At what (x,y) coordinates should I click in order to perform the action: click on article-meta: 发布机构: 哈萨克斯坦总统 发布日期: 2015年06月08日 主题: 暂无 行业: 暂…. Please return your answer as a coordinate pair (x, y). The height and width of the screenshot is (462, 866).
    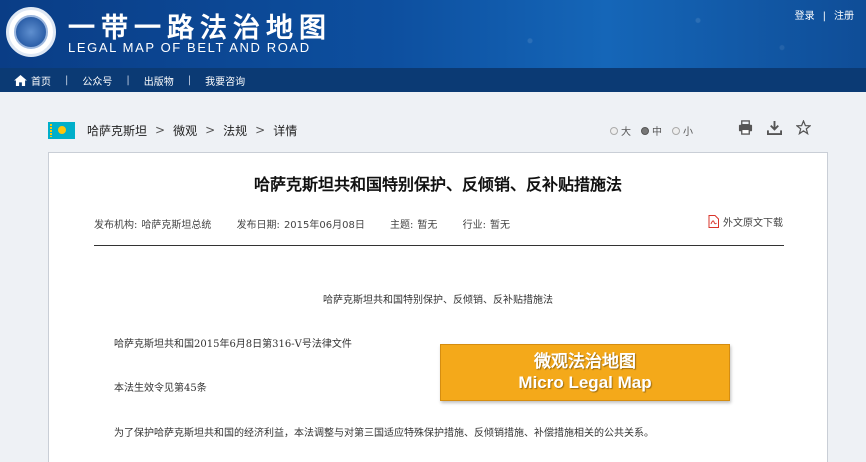
    Looking at the image, I should click on (304, 223).